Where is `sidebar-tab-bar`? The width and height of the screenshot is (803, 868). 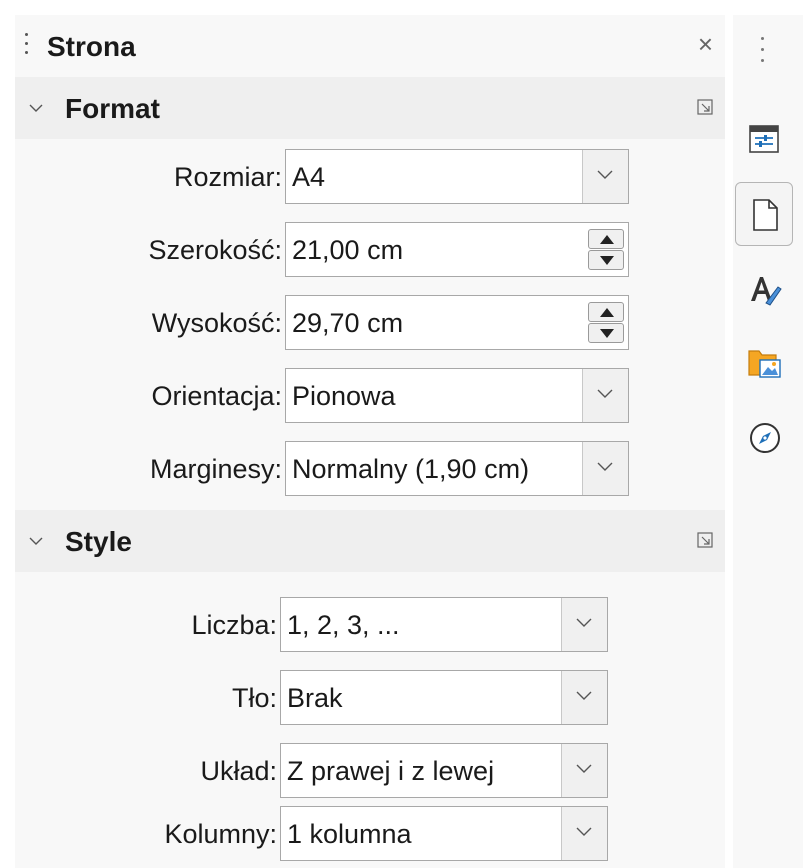
sidebar-tab-bar is located at coordinates (768, 441).